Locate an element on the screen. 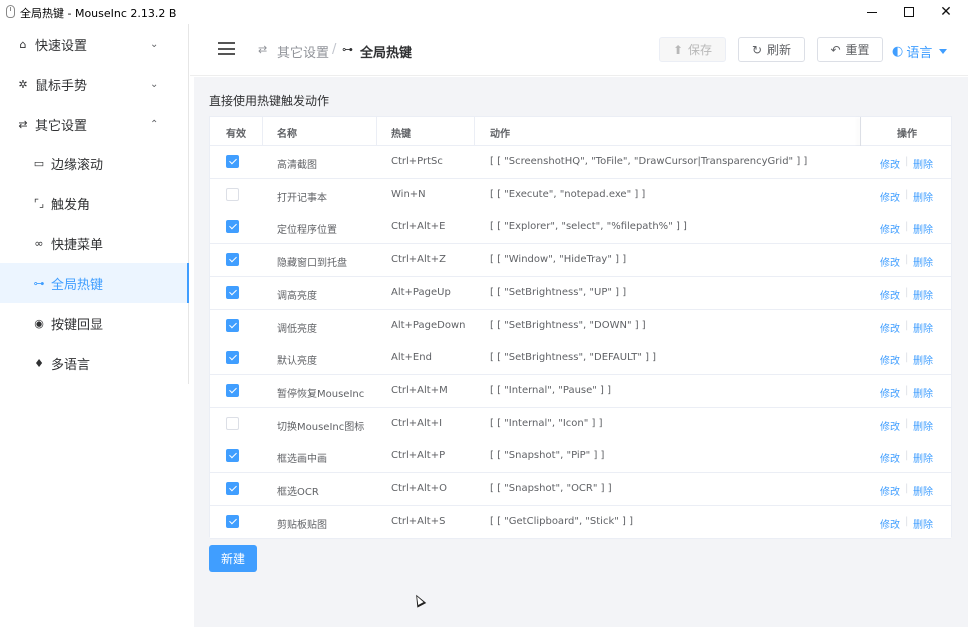  close-button: ✕ is located at coordinates (946, 12).